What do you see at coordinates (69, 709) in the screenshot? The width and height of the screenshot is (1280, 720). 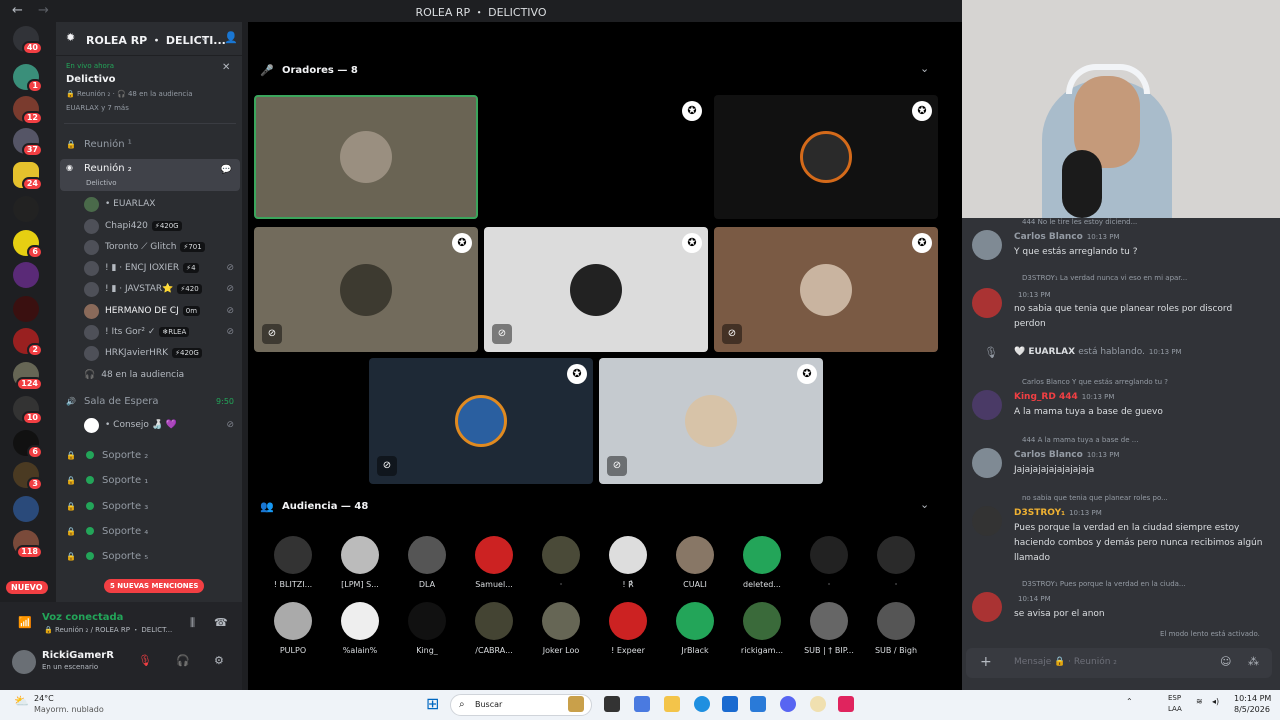 I see `weather-desc: Mayorm. nublado` at bounding box center [69, 709].